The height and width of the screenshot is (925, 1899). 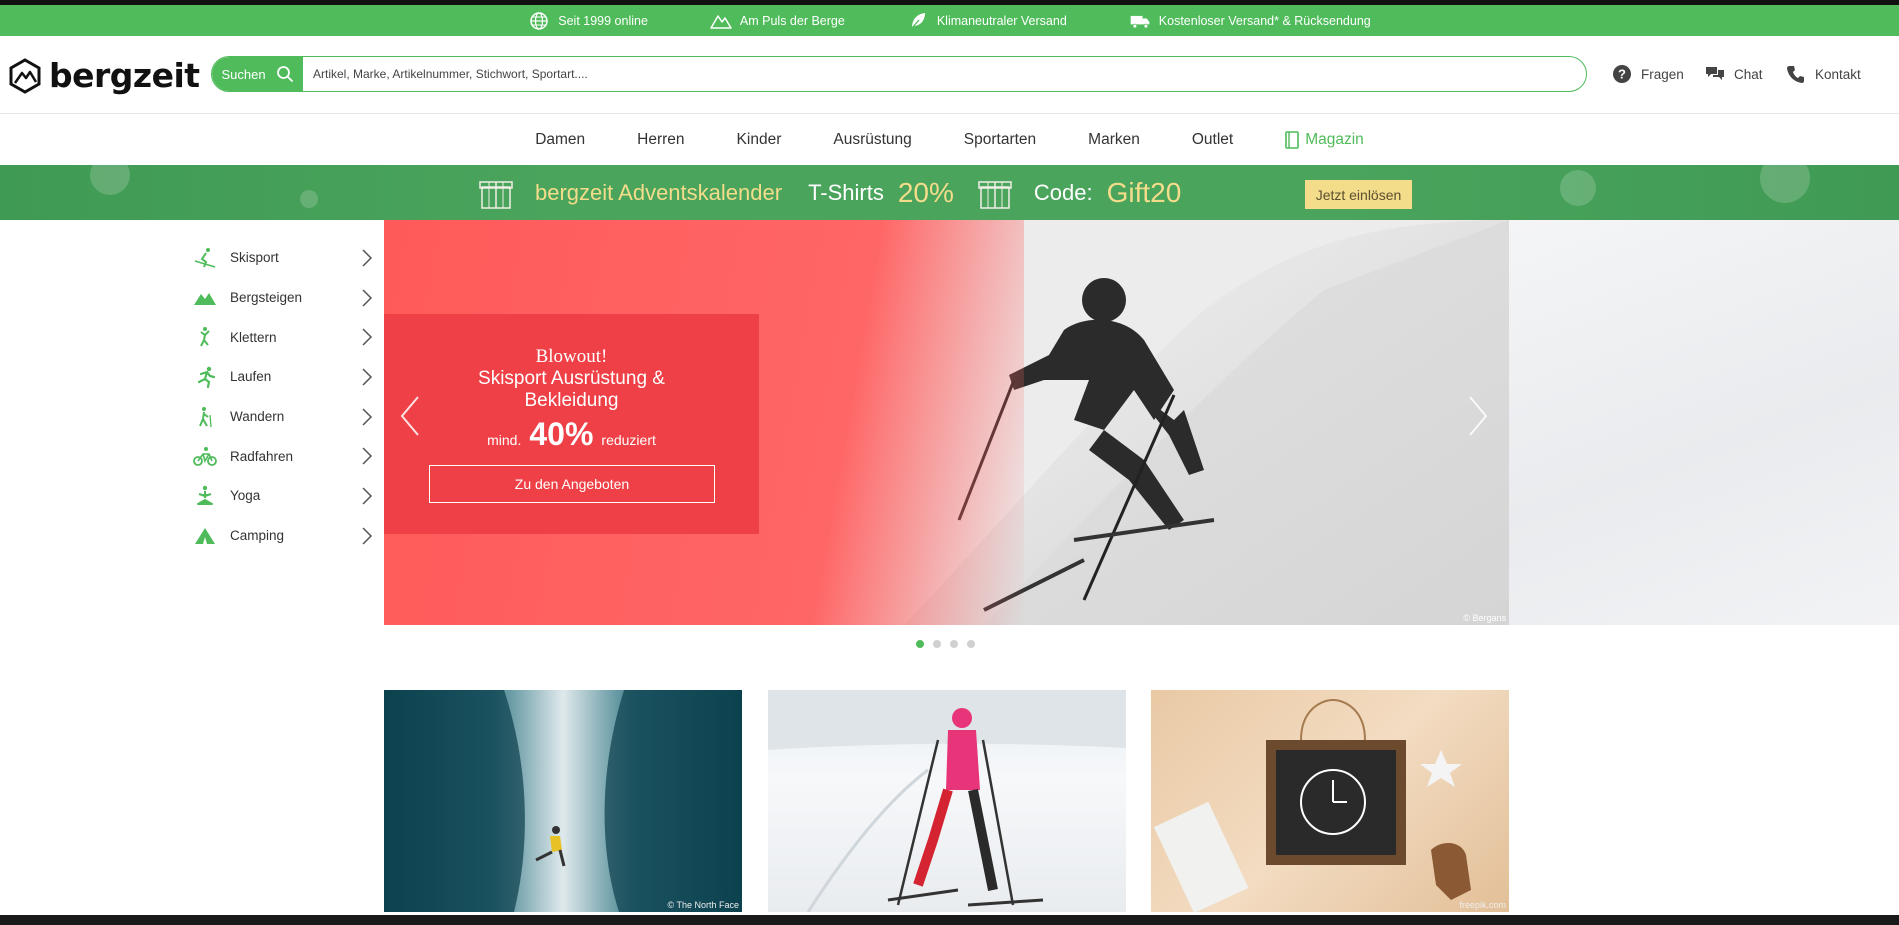 I want to click on slider-next-arrow, so click(x=1478, y=416).